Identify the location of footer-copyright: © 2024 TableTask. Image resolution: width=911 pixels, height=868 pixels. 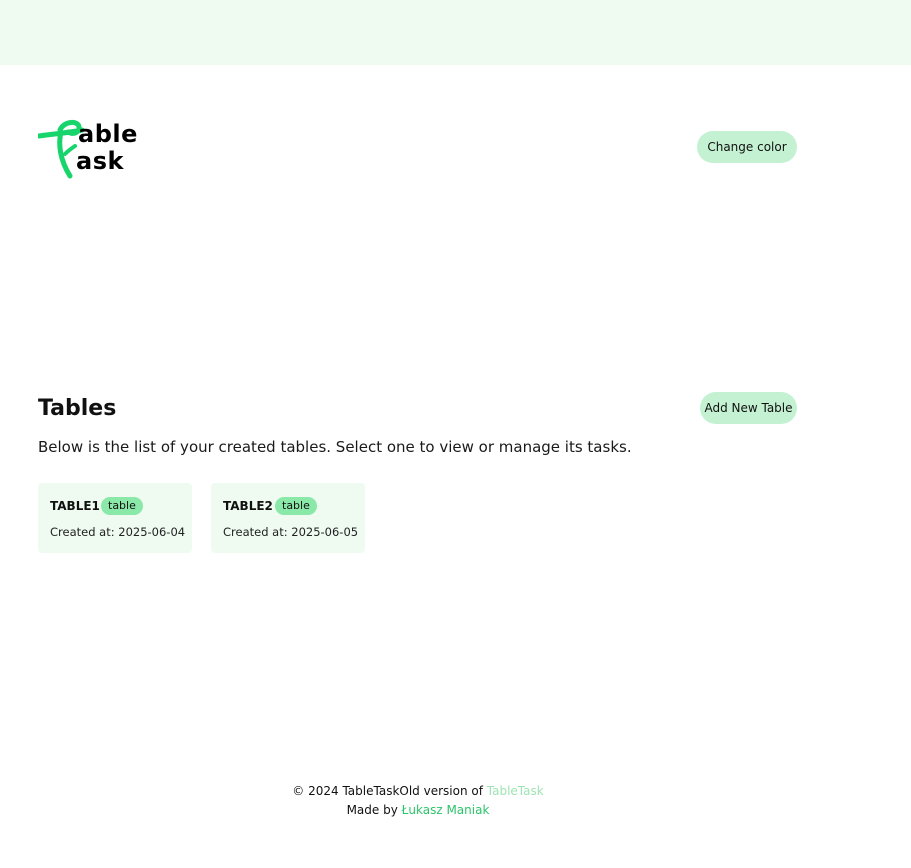
(346, 791).